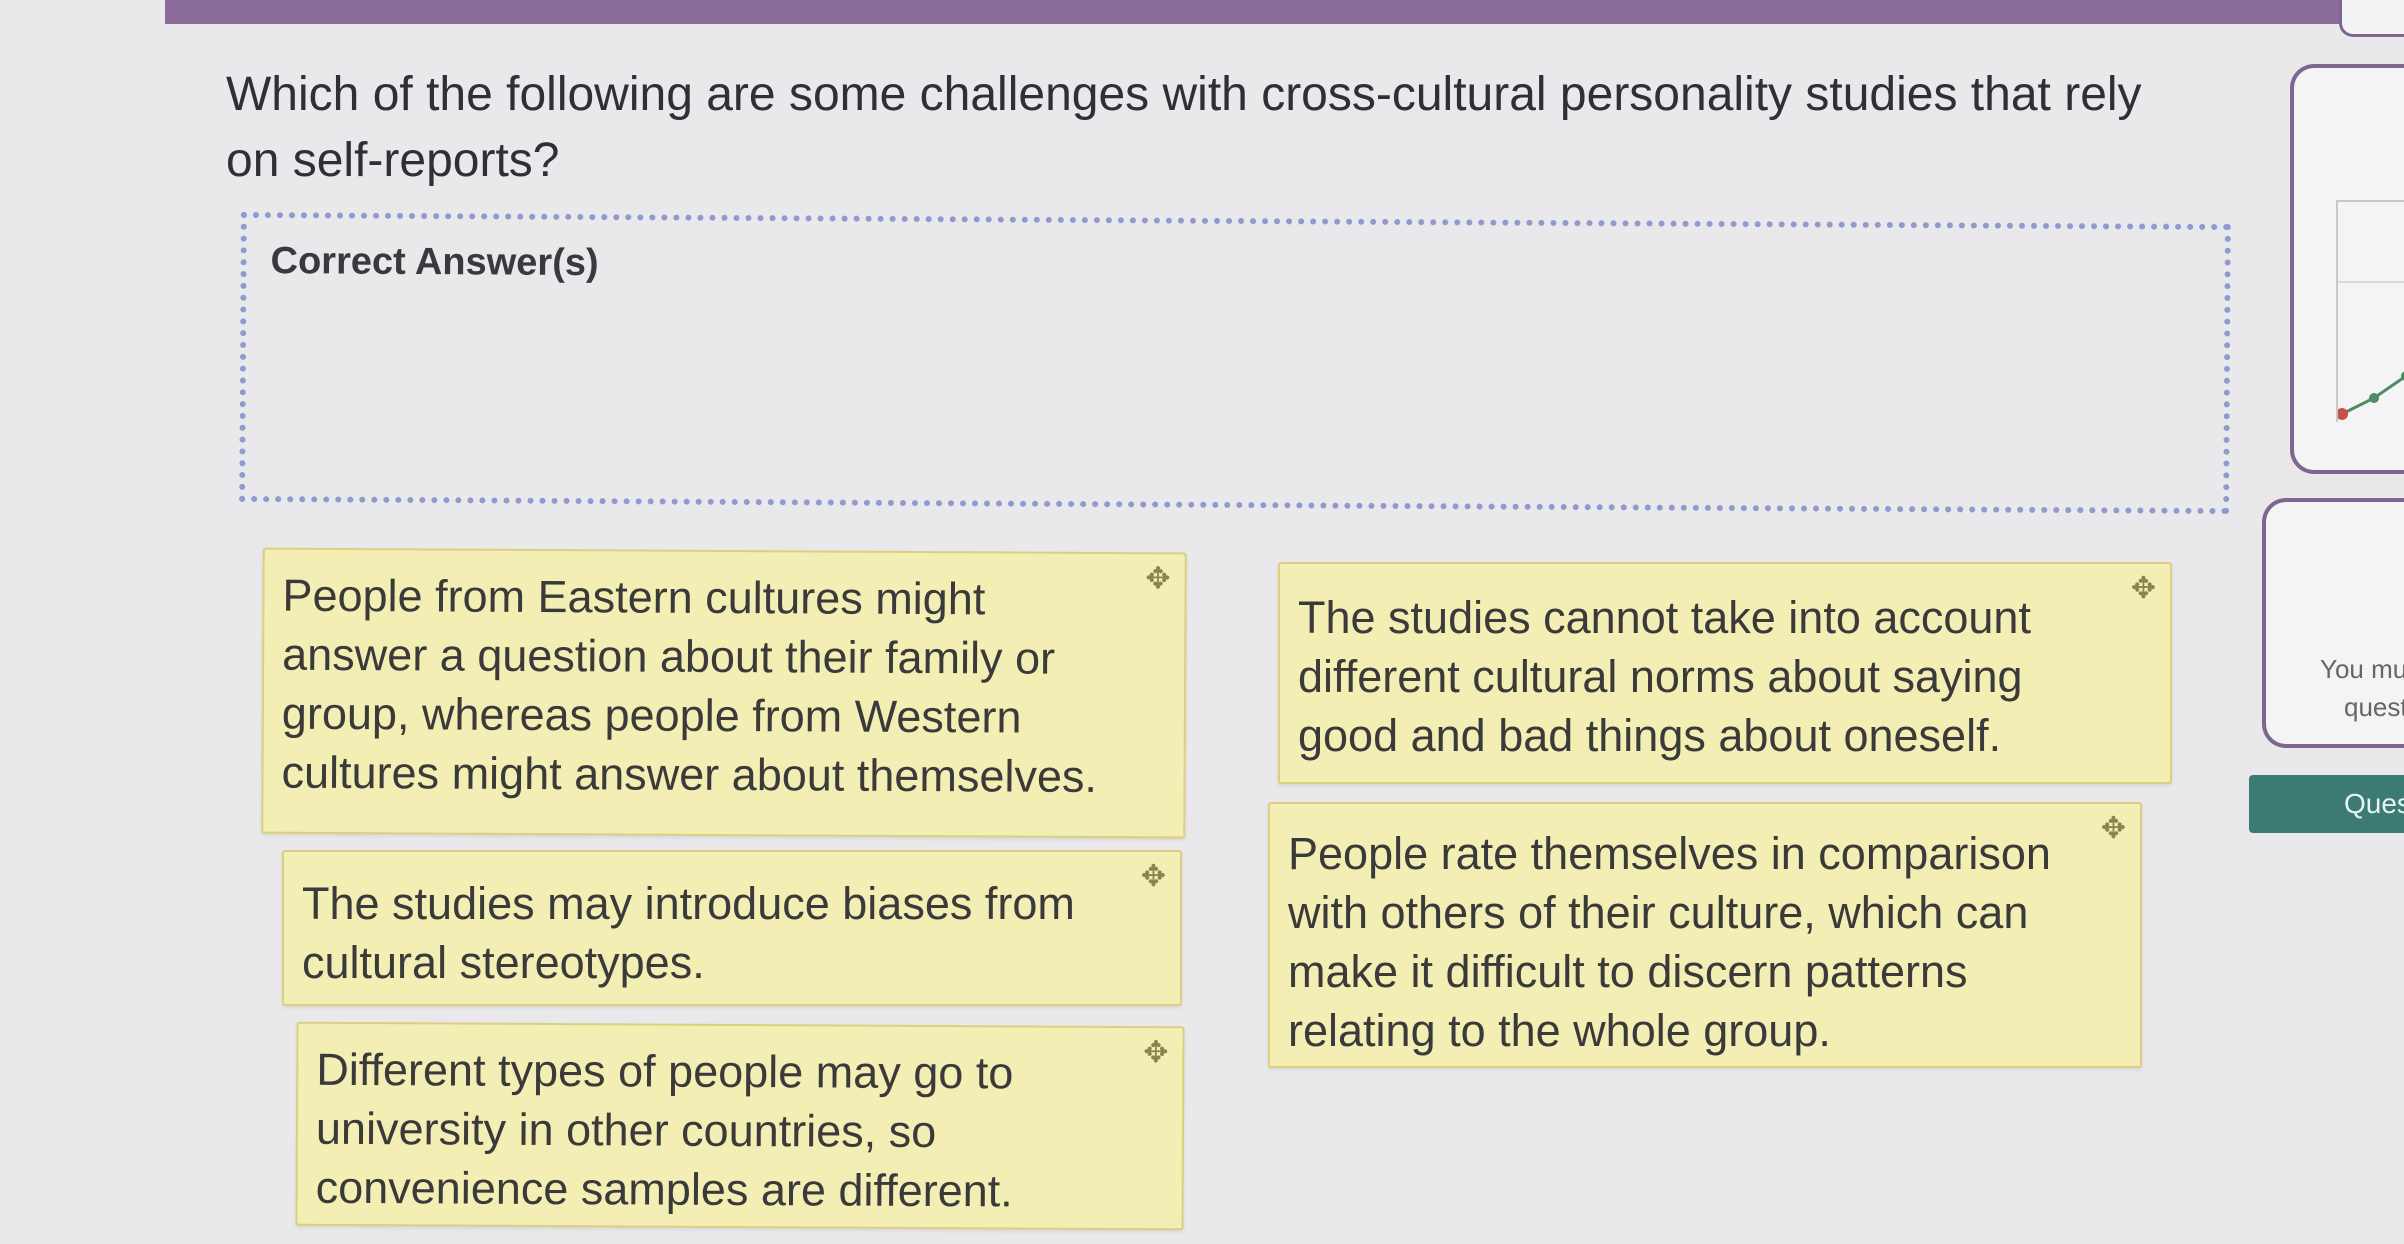 The width and height of the screenshot is (2404, 1244). What do you see at coordinates (2326, 804) in the screenshot?
I see `question-button: Ques` at bounding box center [2326, 804].